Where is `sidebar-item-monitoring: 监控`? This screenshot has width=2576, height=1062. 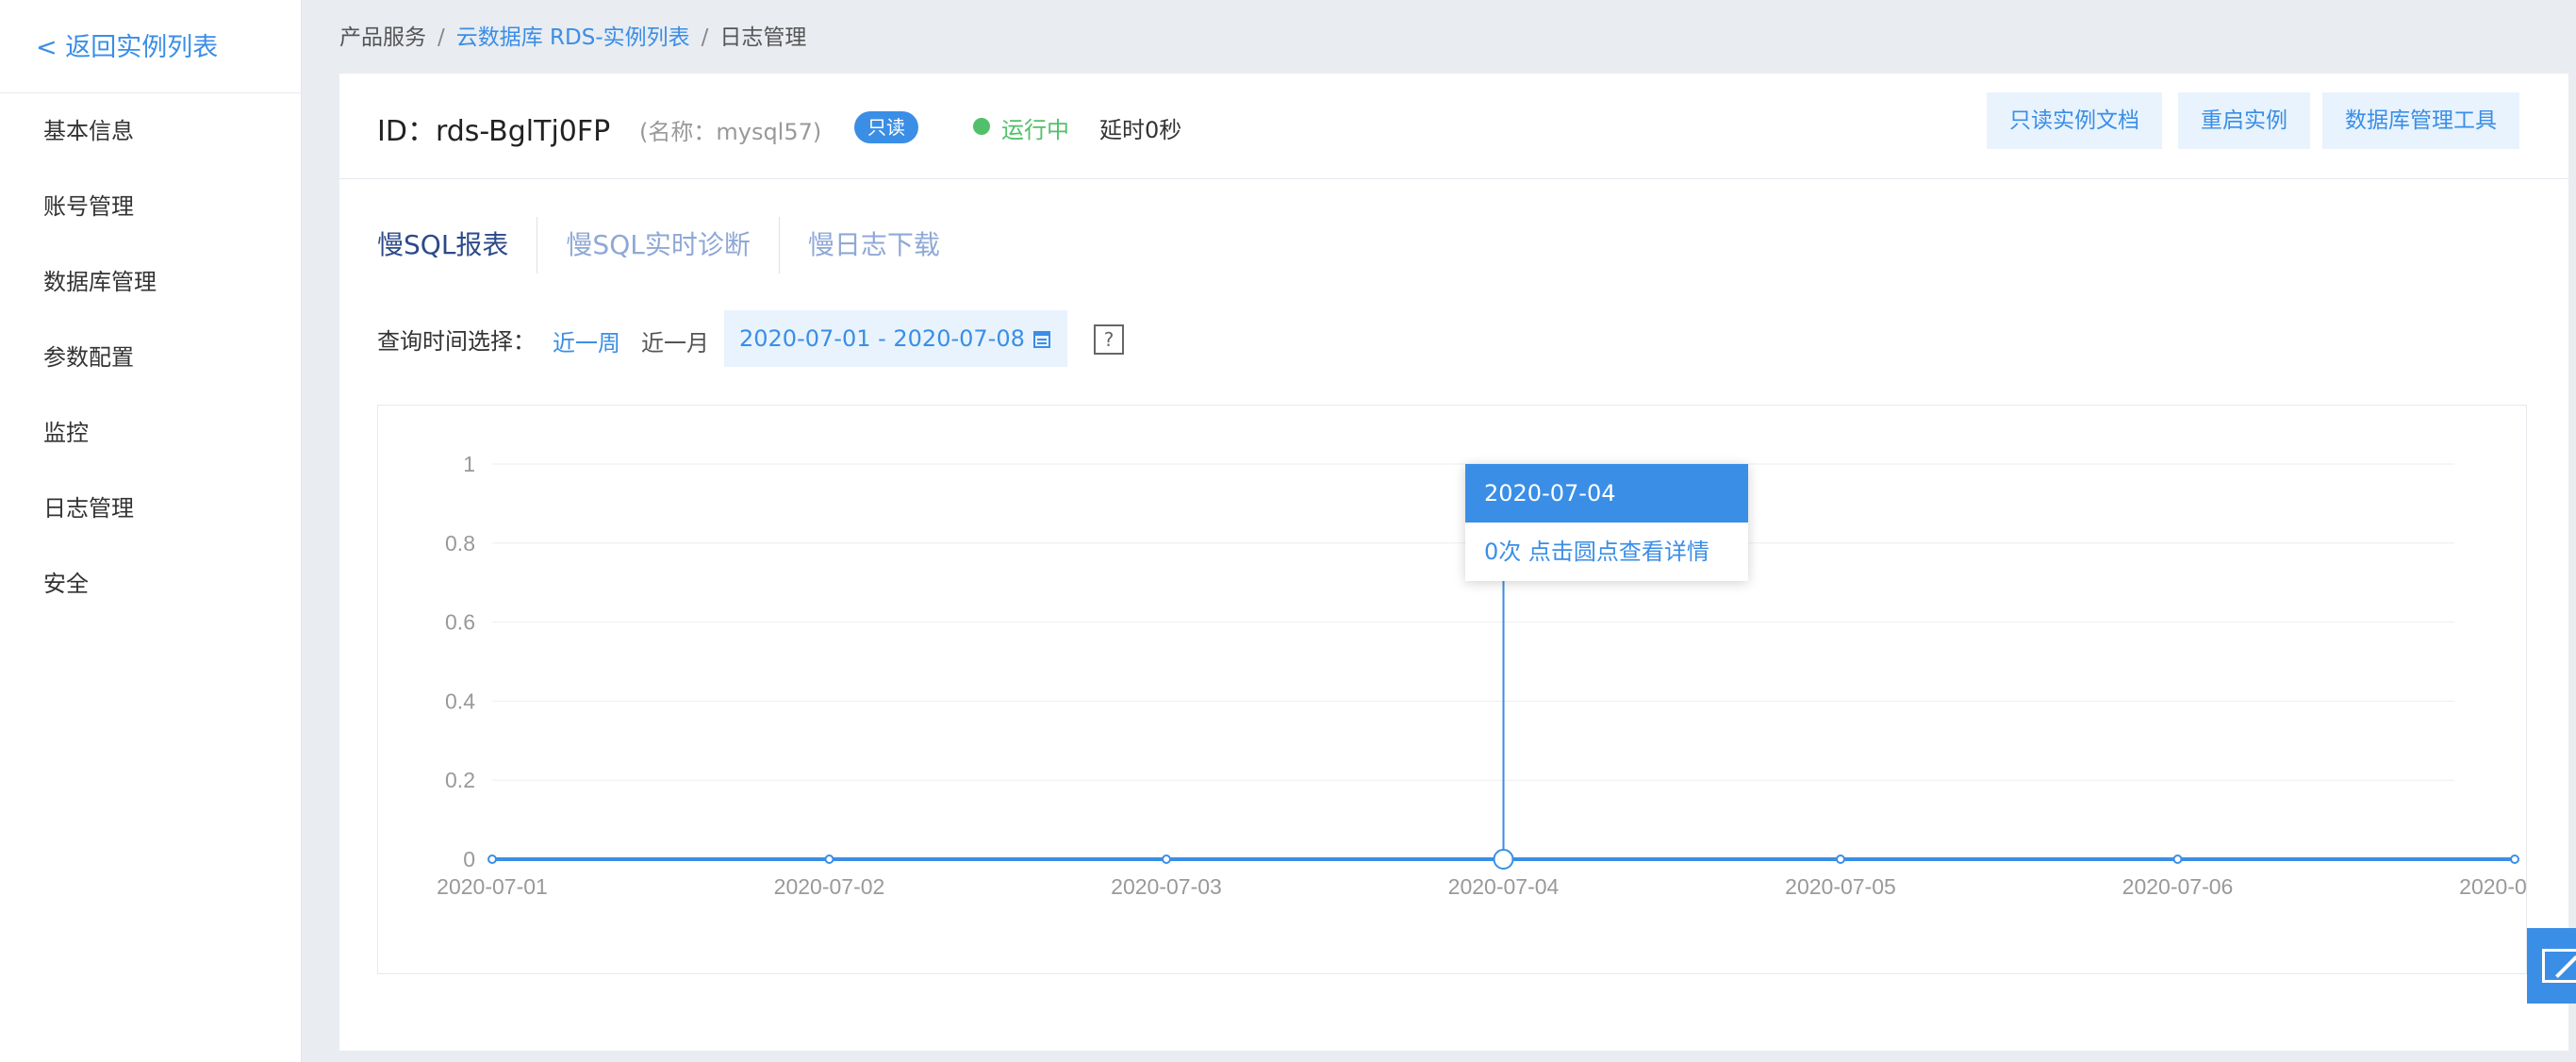 sidebar-item-monitoring: 监控 is located at coordinates (150, 451).